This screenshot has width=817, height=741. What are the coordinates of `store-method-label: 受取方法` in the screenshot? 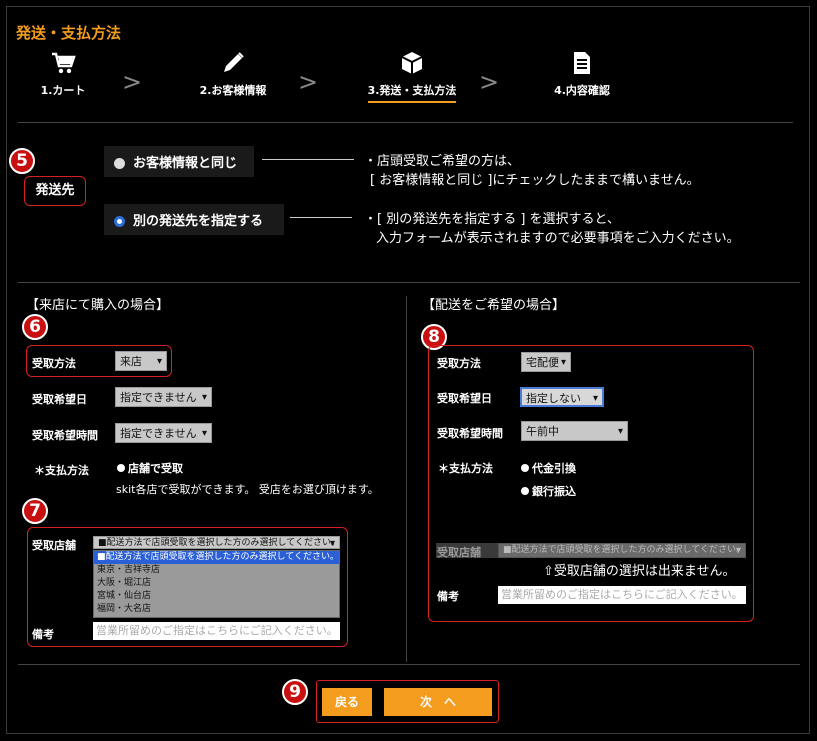 It's located at (54, 363).